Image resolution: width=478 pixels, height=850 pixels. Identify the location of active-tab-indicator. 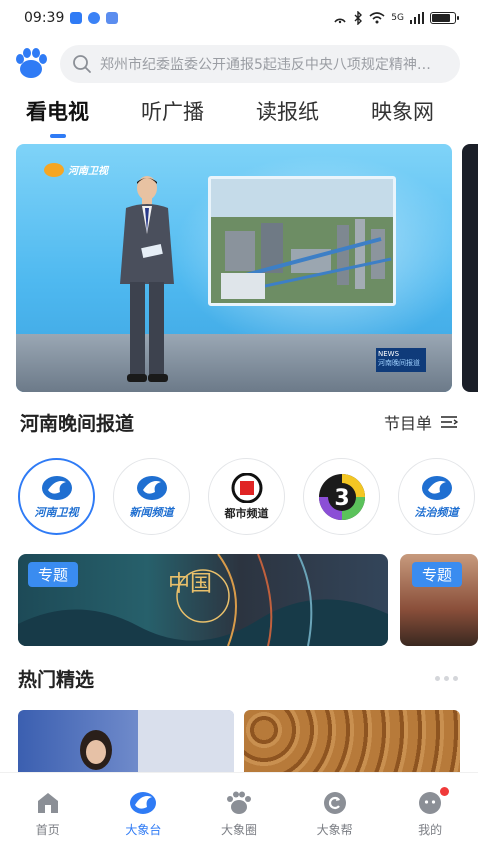
(57, 136).